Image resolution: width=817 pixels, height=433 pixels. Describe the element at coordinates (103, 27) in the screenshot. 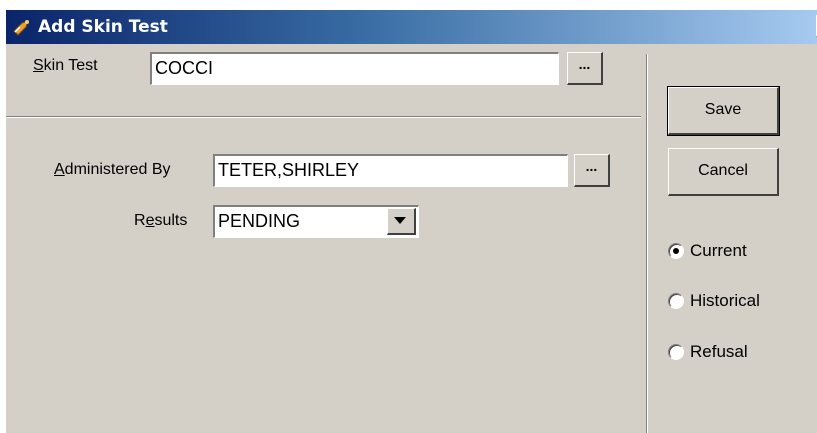

I see `window-title: Add Skin Test` at that location.